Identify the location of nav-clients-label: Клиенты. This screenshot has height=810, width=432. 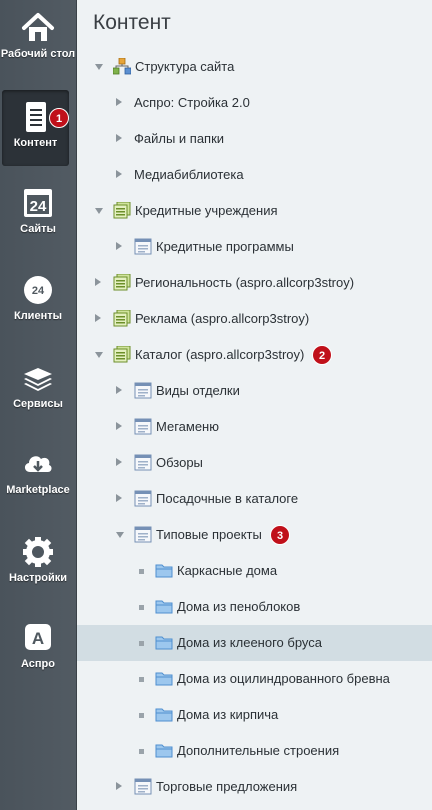
(37, 316).